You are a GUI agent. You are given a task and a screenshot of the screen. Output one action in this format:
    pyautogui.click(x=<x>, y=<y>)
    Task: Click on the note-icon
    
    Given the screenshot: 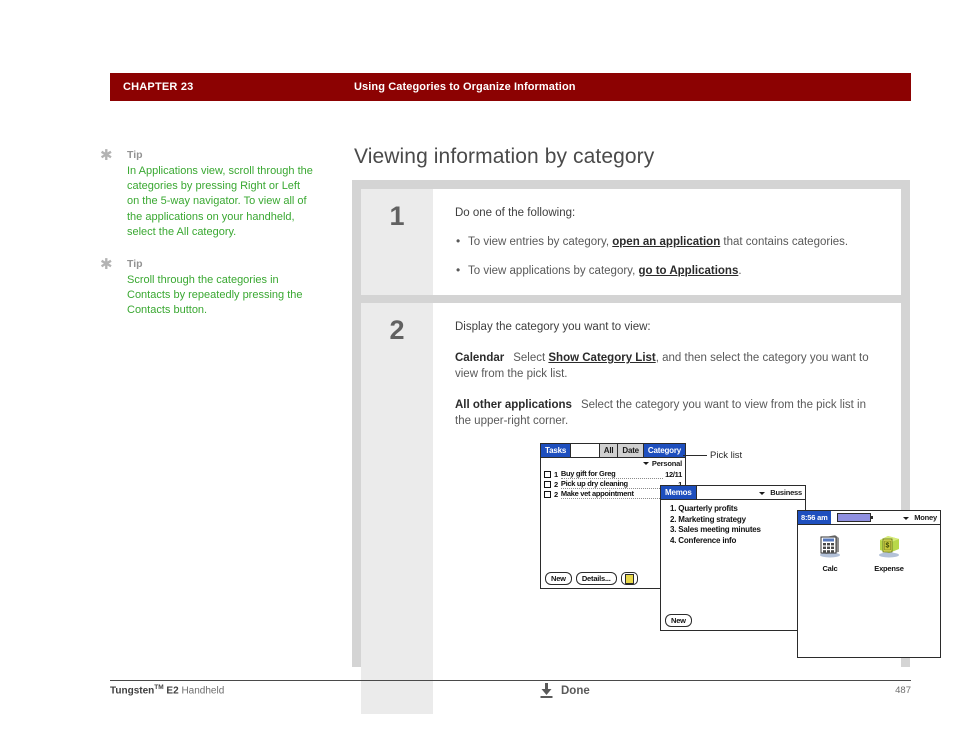 What is the action you would take?
    pyautogui.click(x=629, y=578)
    